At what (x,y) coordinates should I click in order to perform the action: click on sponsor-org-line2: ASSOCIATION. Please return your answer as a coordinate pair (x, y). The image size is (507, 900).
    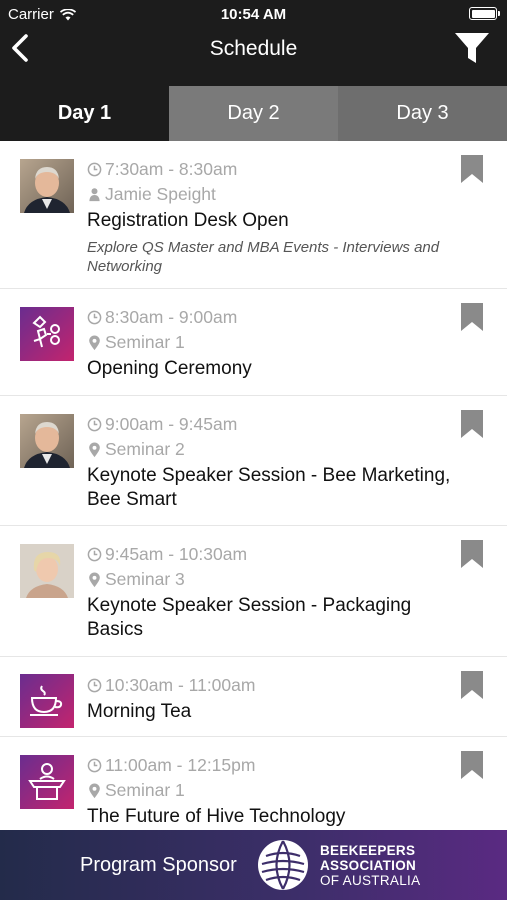
    Looking at the image, I should click on (368, 865).